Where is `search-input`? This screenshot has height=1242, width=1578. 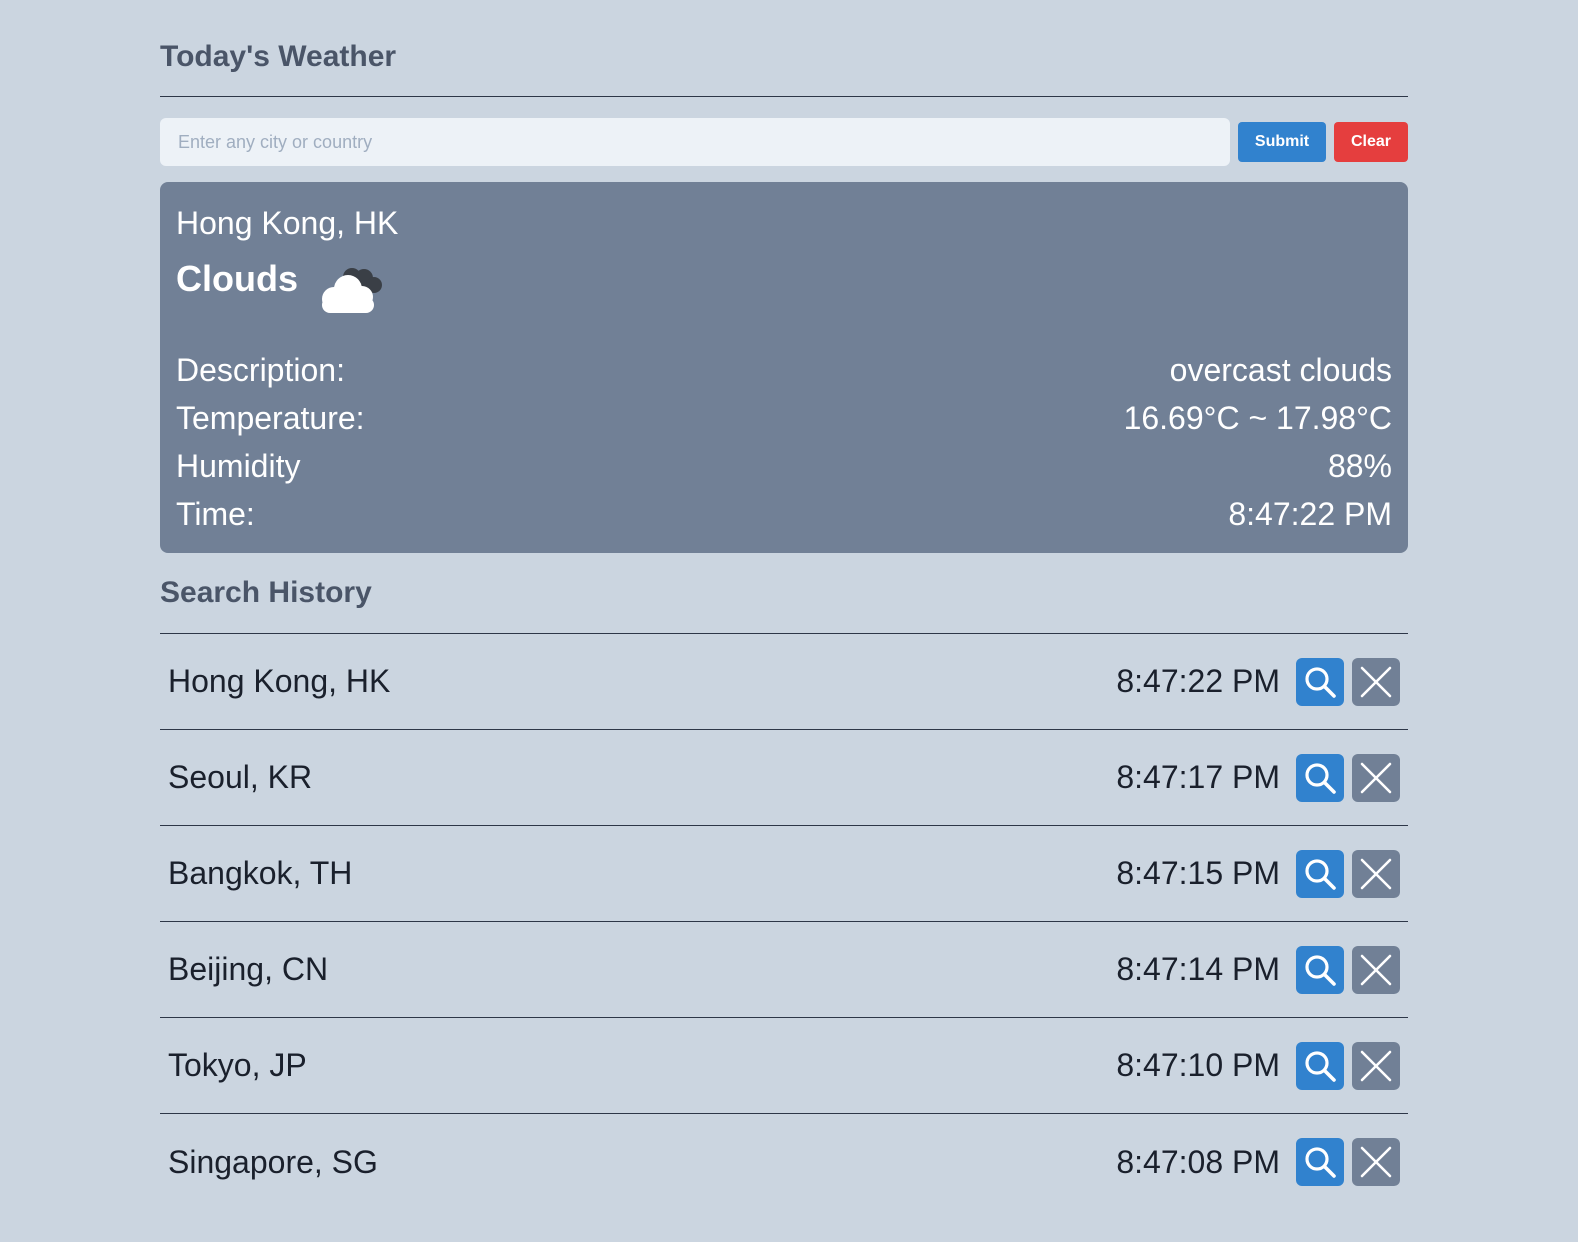
search-input is located at coordinates (695, 142).